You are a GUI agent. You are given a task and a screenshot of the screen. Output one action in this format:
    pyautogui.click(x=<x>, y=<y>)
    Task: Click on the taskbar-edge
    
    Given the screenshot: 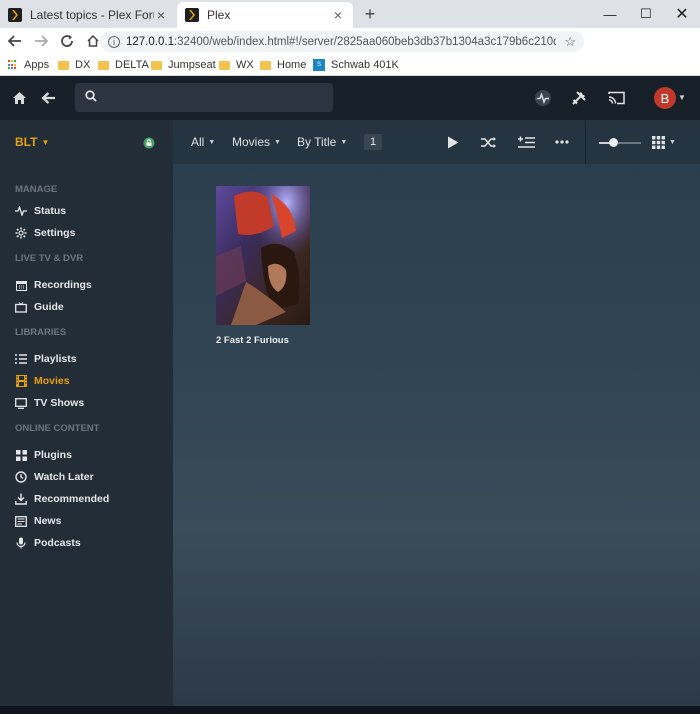 What is the action you would take?
    pyautogui.click(x=350, y=710)
    